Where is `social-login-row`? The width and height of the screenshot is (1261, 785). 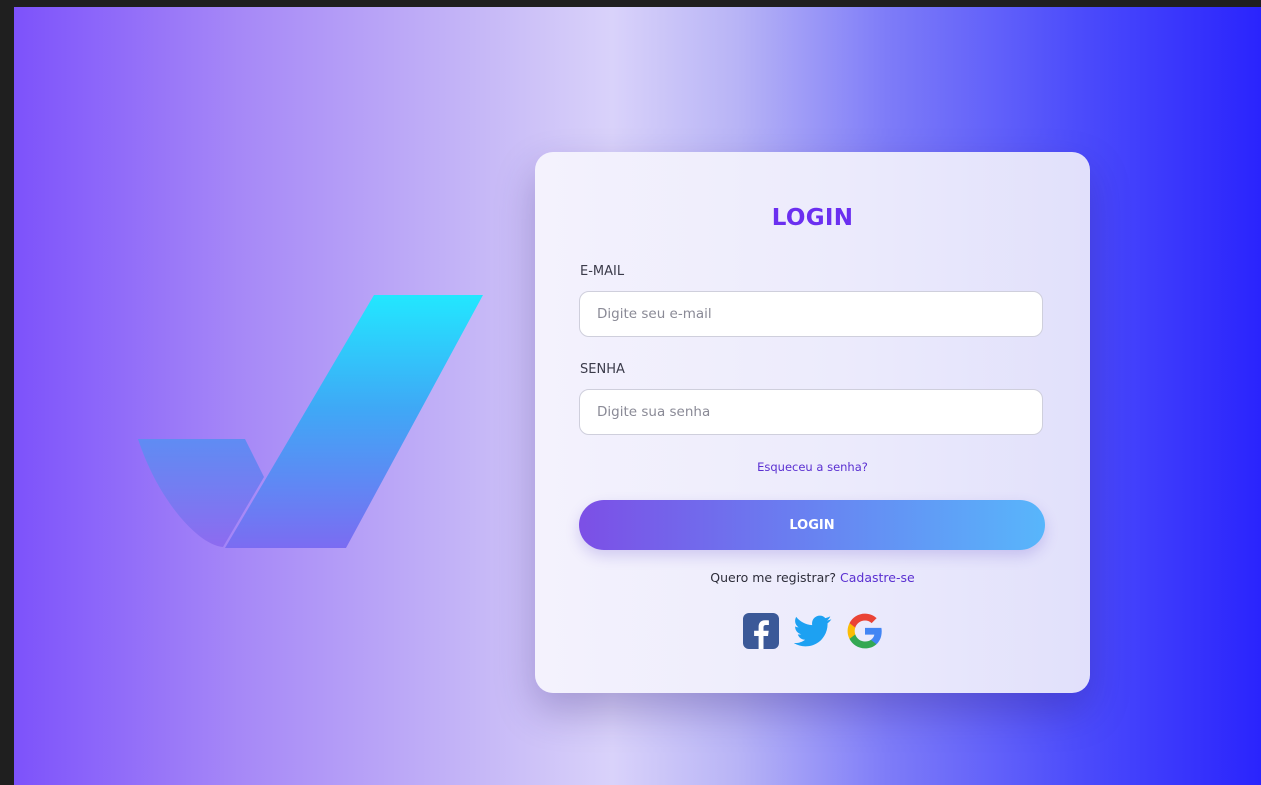 social-login-row is located at coordinates (814, 631).